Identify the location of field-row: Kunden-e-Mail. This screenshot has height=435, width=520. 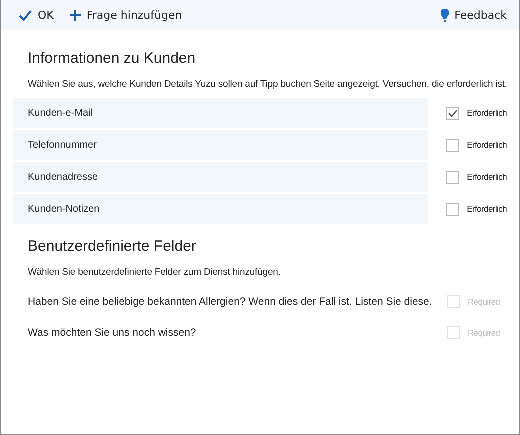
(220, 113).